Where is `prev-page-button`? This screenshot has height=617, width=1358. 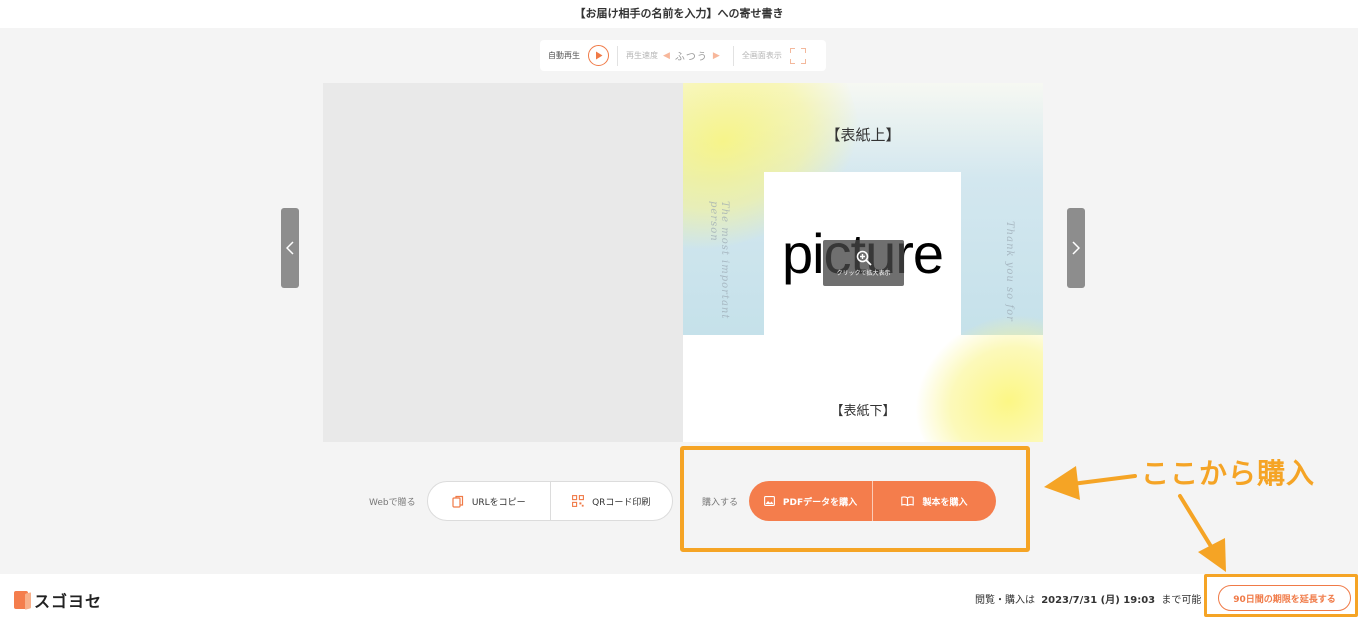
prev-page-button is located at coordinates (290, 248).